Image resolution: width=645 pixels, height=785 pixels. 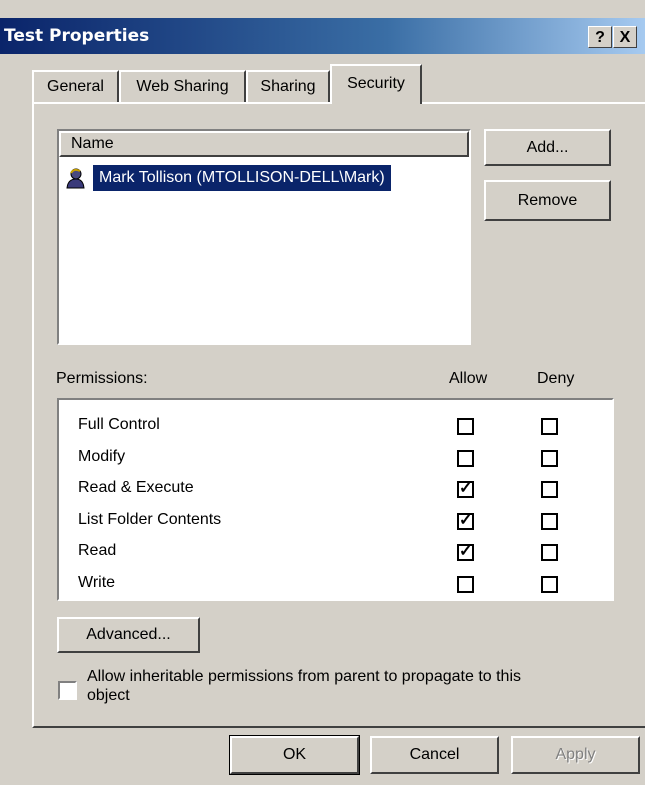 I want to click on permission-name: Write, so click(x=97, y=582).